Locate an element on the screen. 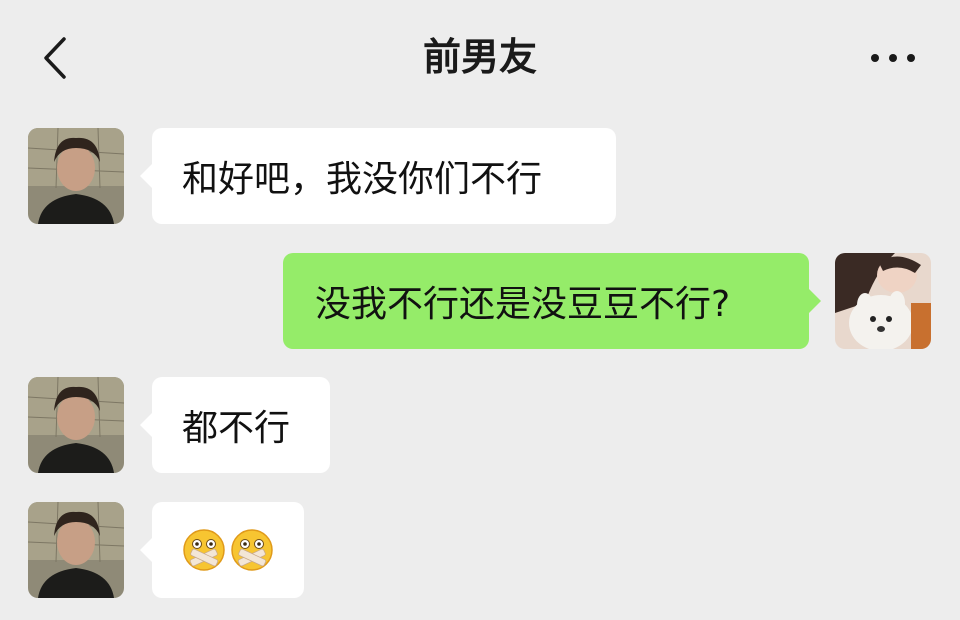 Image resolution: width=960 pixels, height=620 pixels. message-bubble-incoming is located at coordinates (222, 550).